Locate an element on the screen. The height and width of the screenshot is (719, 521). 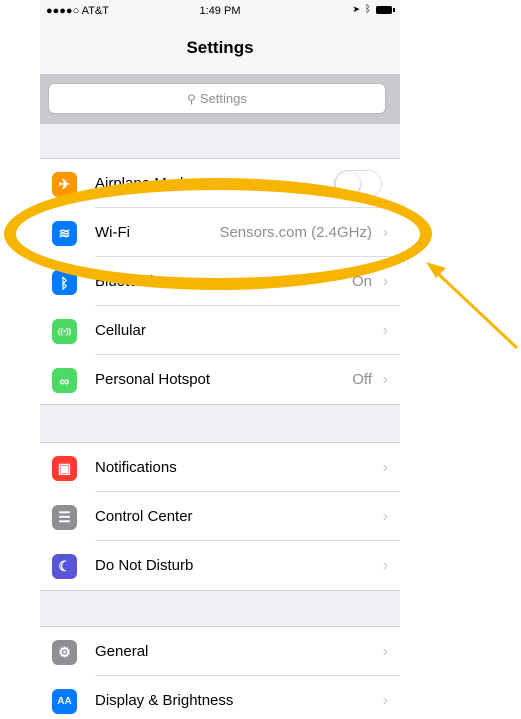
row-label: Notifications is located at coordinates (136, 467).